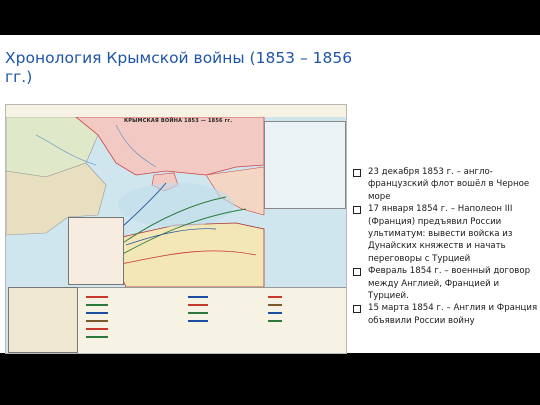 This screenshot has height=405, width=540. I want to click on inset-pacific-map, so click(305, 165).